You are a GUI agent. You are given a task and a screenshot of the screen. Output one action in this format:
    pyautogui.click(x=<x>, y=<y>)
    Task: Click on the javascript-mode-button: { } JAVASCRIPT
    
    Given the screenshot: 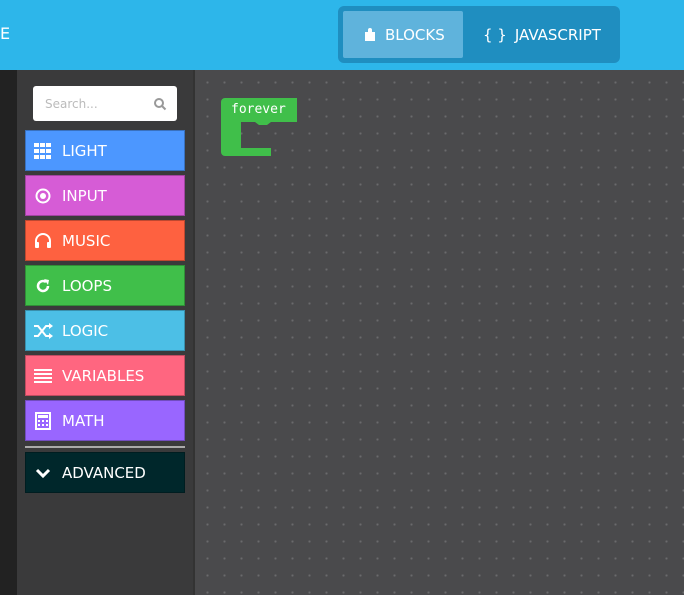 What is the action you would take?
    pyautogui.click(x=539, y=34)
    